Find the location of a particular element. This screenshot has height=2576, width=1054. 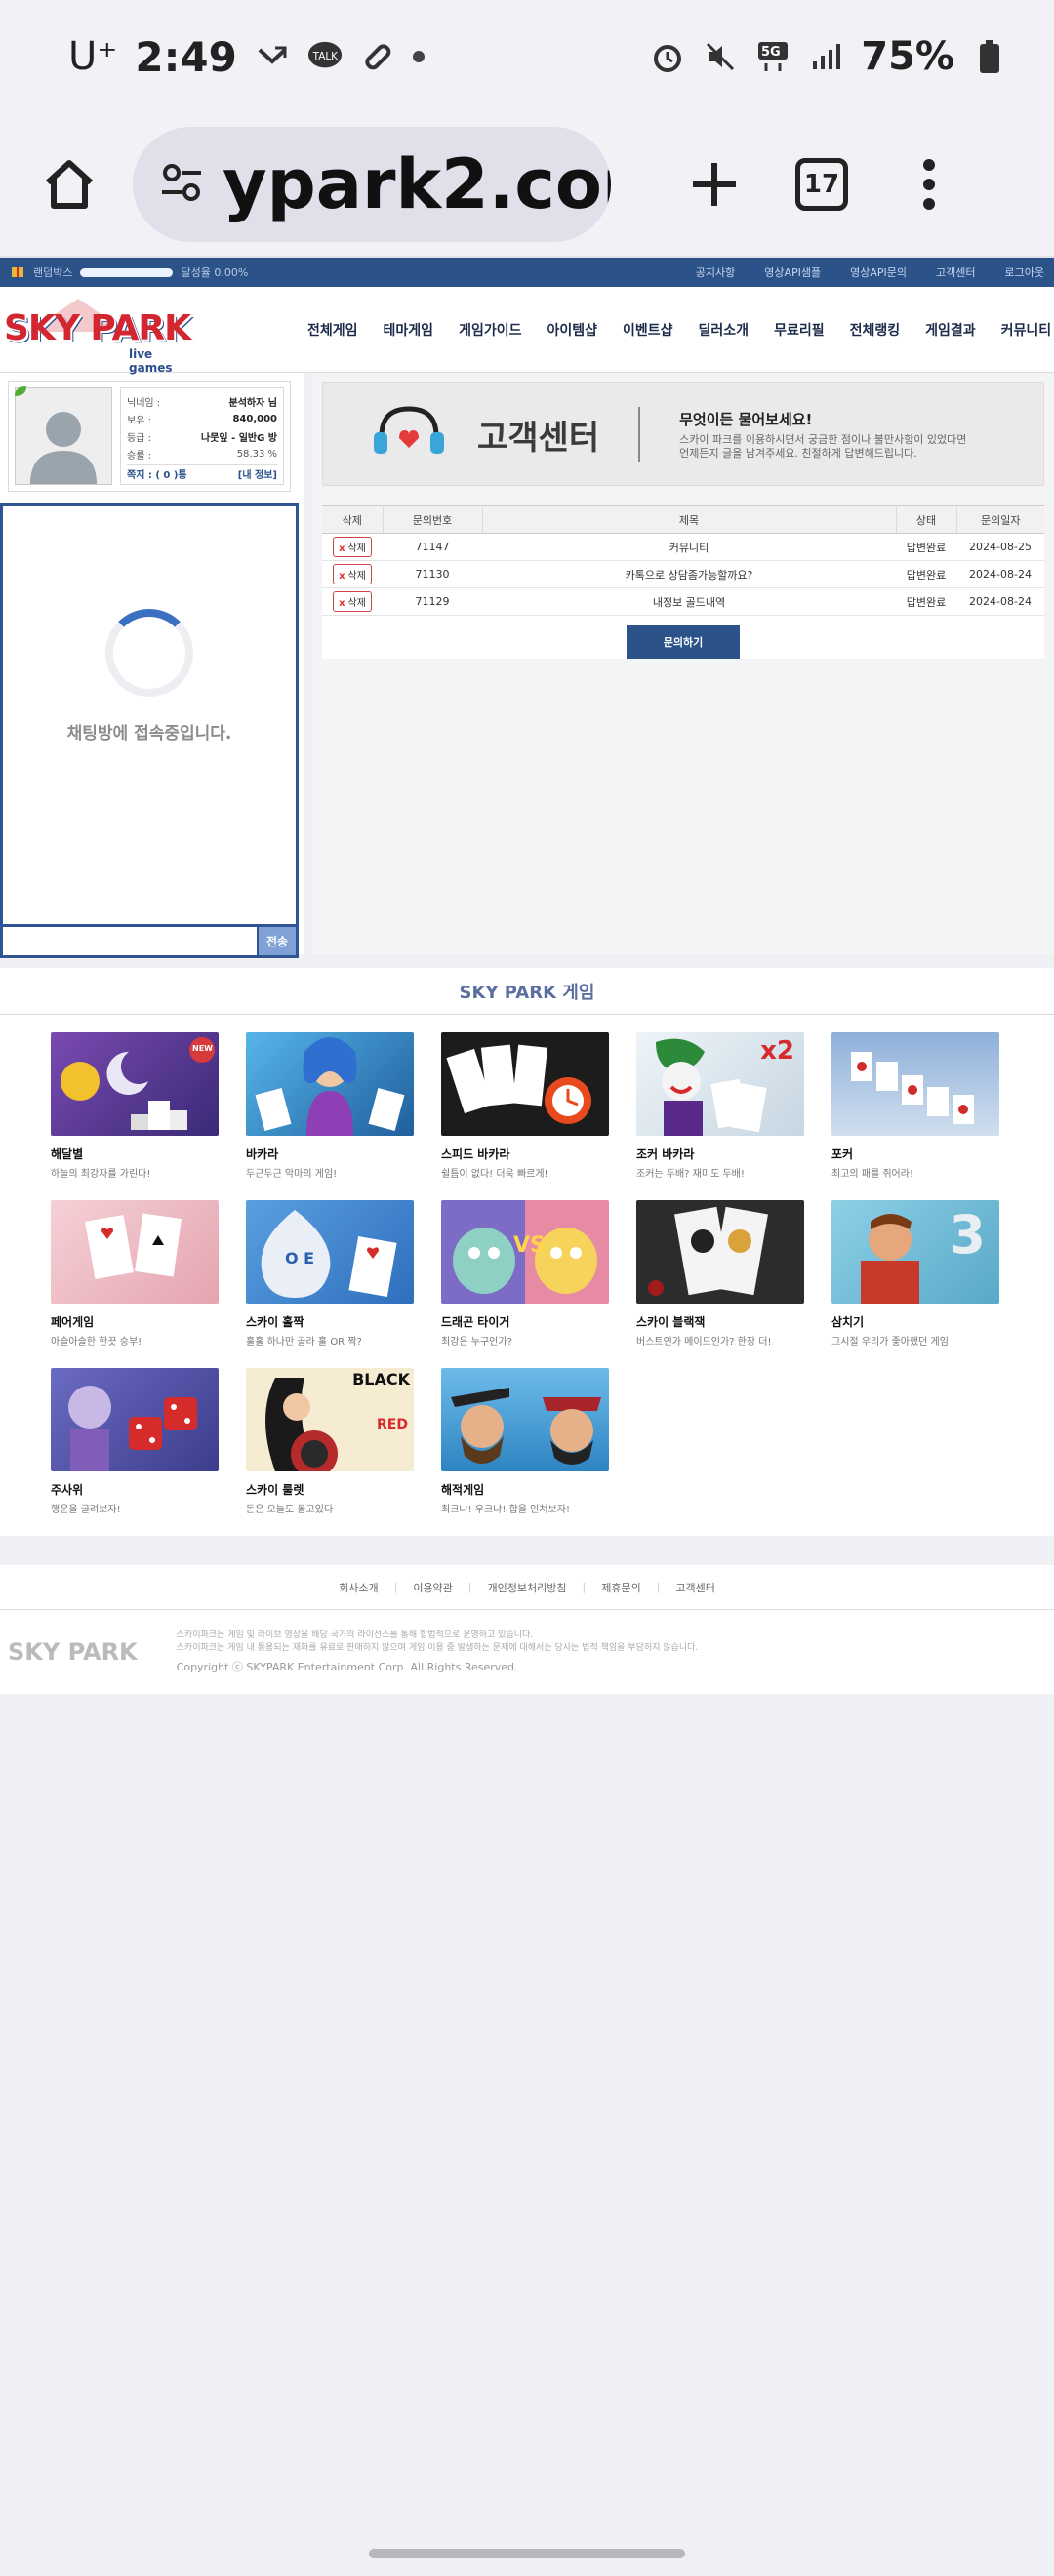

top-link-api-sample: 영상API샘플 is located at coordinates (792, 272).